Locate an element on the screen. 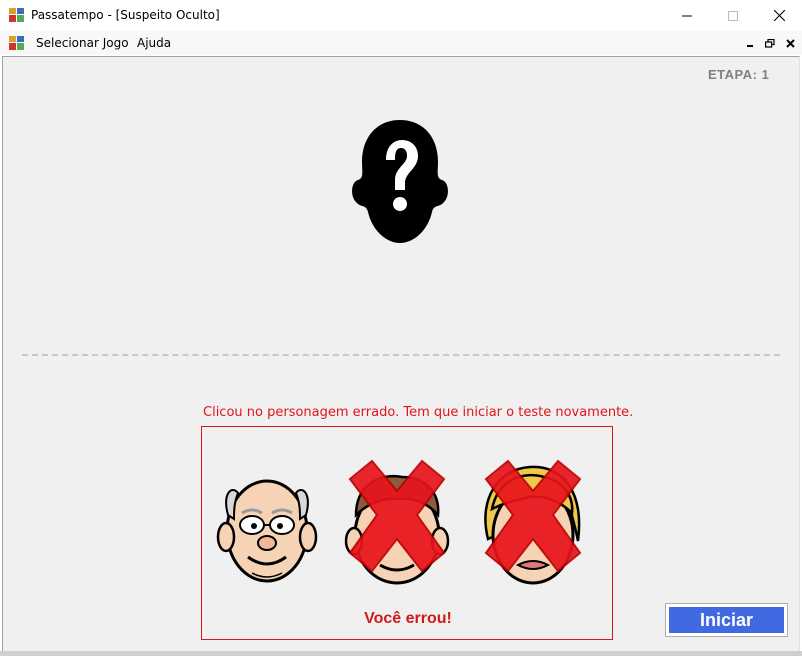 This screenshot has width=802, height=656. woman-face is located at coordinates (533, 521).